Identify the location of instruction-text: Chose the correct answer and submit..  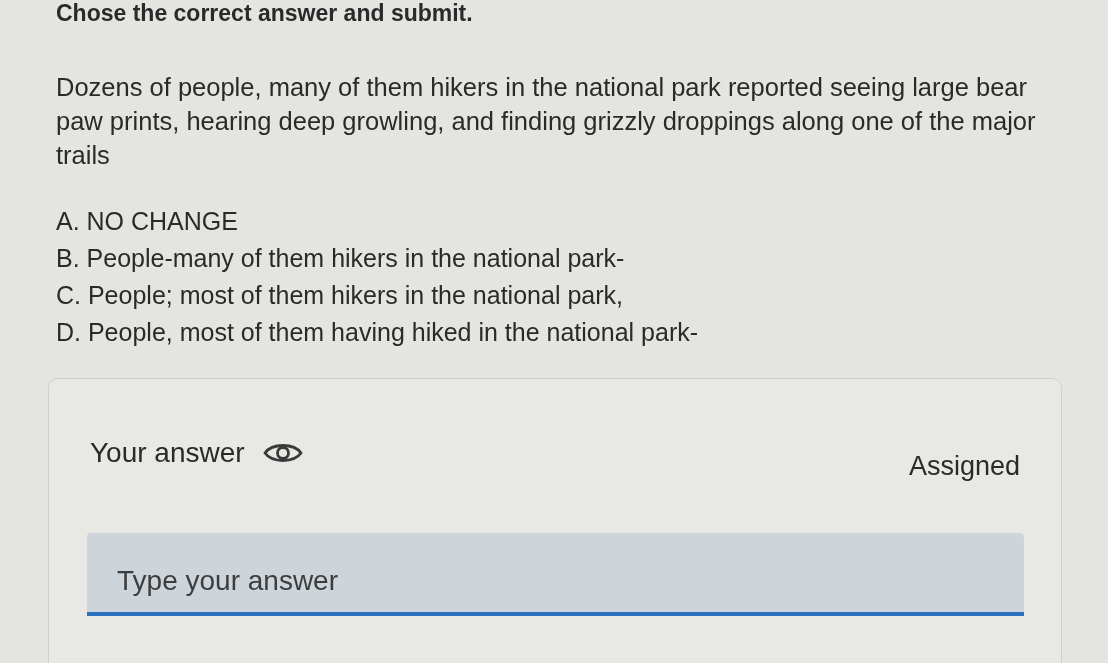
(264, 13).